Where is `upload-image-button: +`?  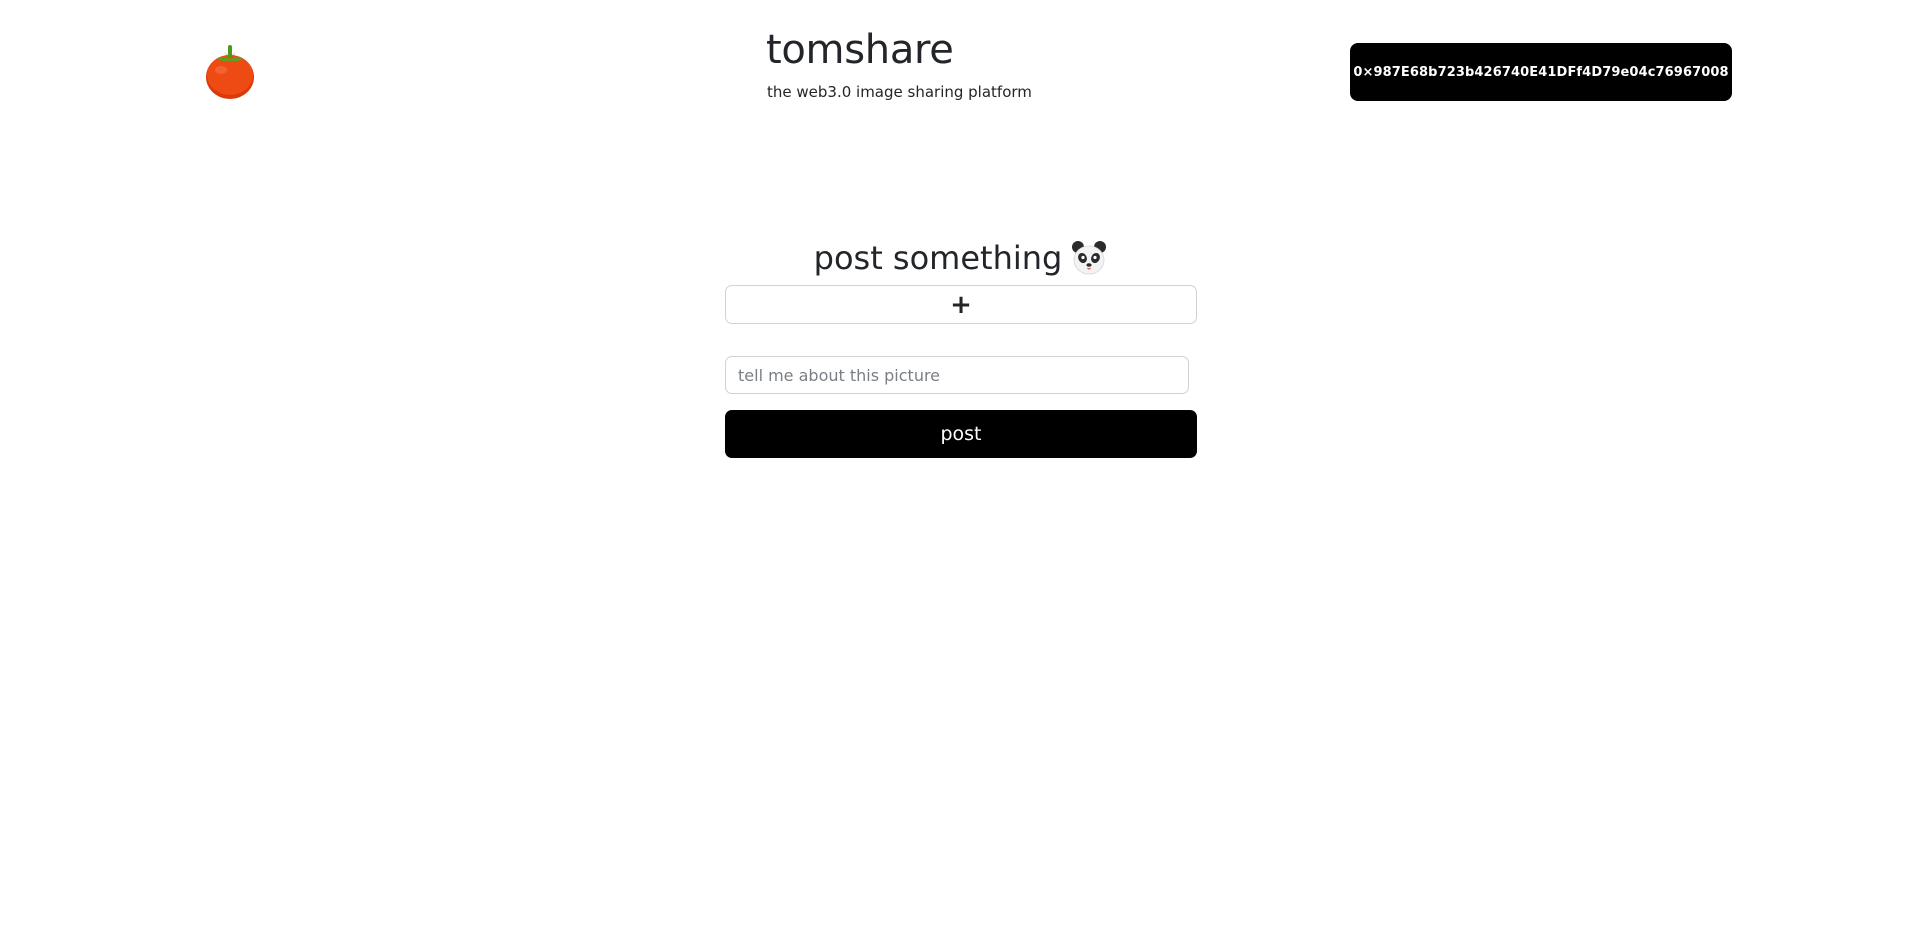 upload-image-button: + is located at coordinates (961, 304).